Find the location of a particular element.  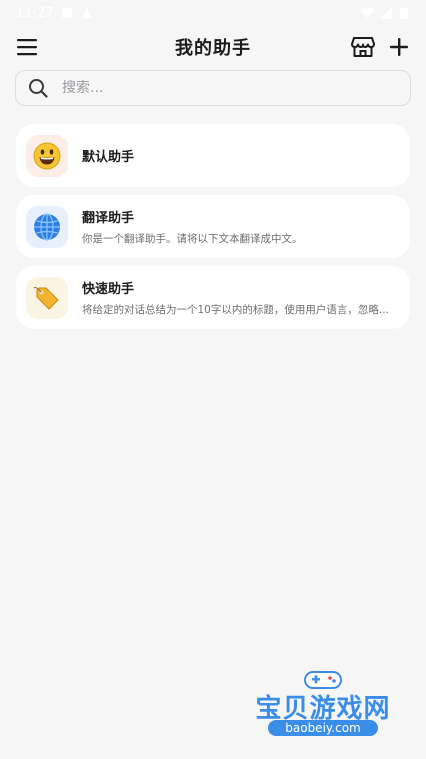

watermark-url: baobeiy.com is located at coordinates (323, 728).